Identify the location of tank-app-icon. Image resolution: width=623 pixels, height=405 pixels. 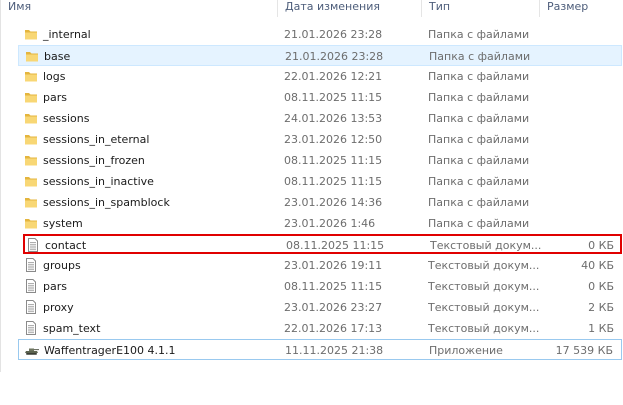
(32, 350).